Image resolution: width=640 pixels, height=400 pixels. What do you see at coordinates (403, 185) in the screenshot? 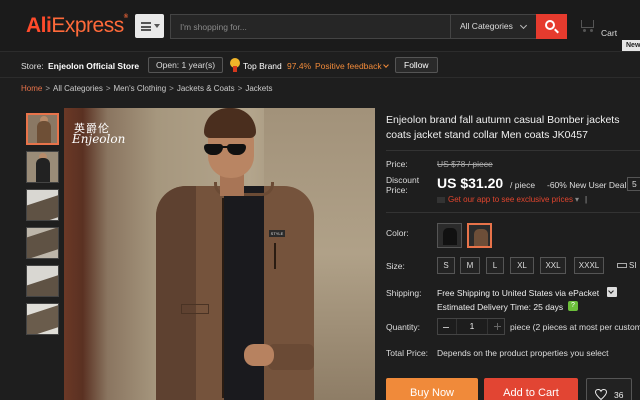
I see `discount-price-label: Discount Price:` at bounding box center [403, 185].